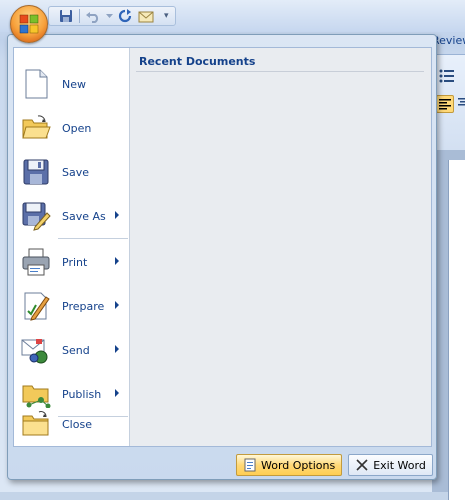  I want to click on save-icon, so click(66, 16).